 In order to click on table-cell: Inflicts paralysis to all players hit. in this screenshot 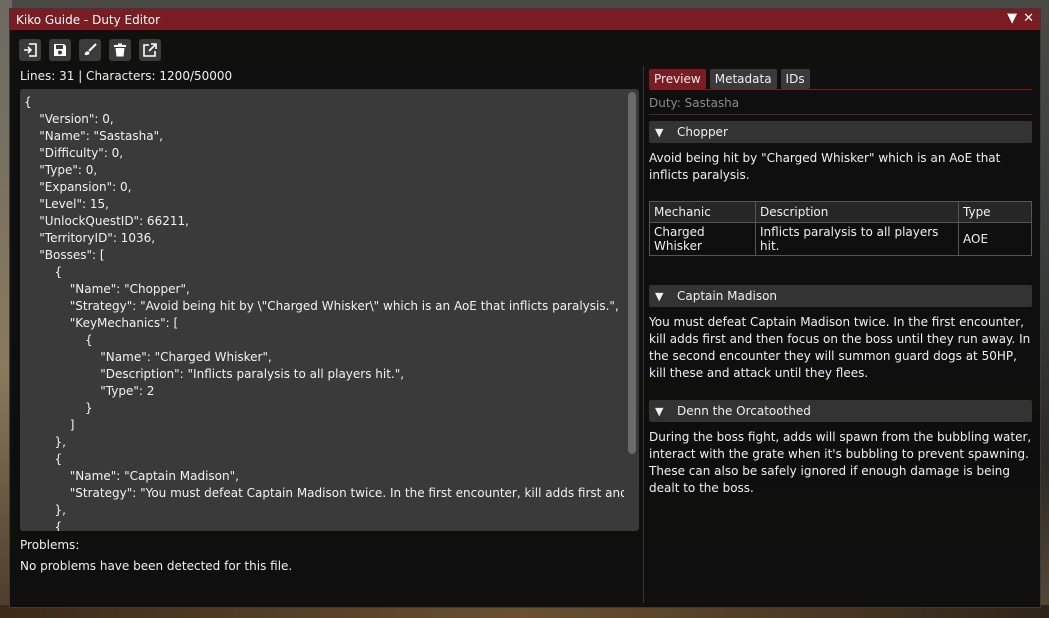, I will do `click(857, 239)`.